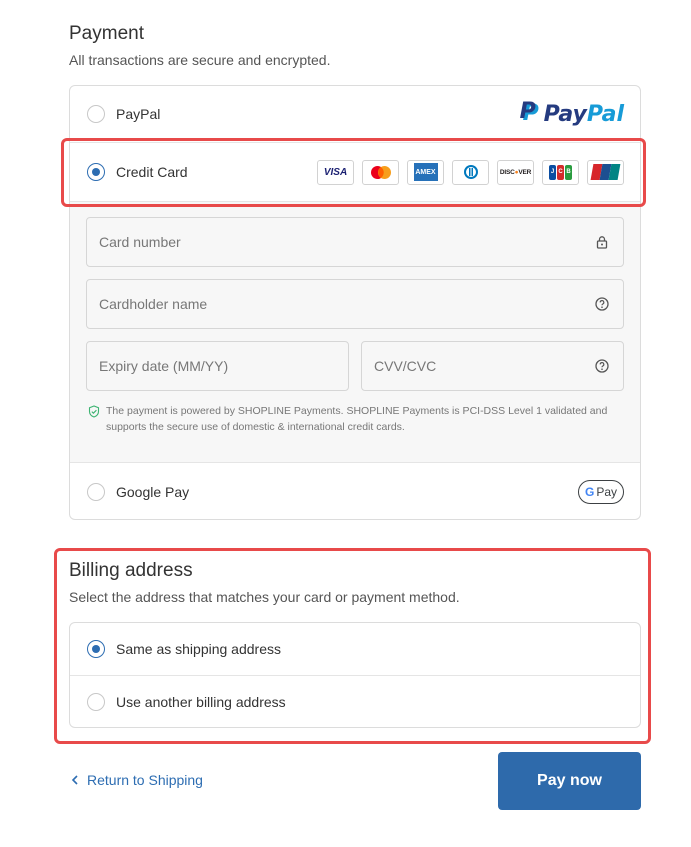  I want to click on payment-title: Payment, so click(106, 33).